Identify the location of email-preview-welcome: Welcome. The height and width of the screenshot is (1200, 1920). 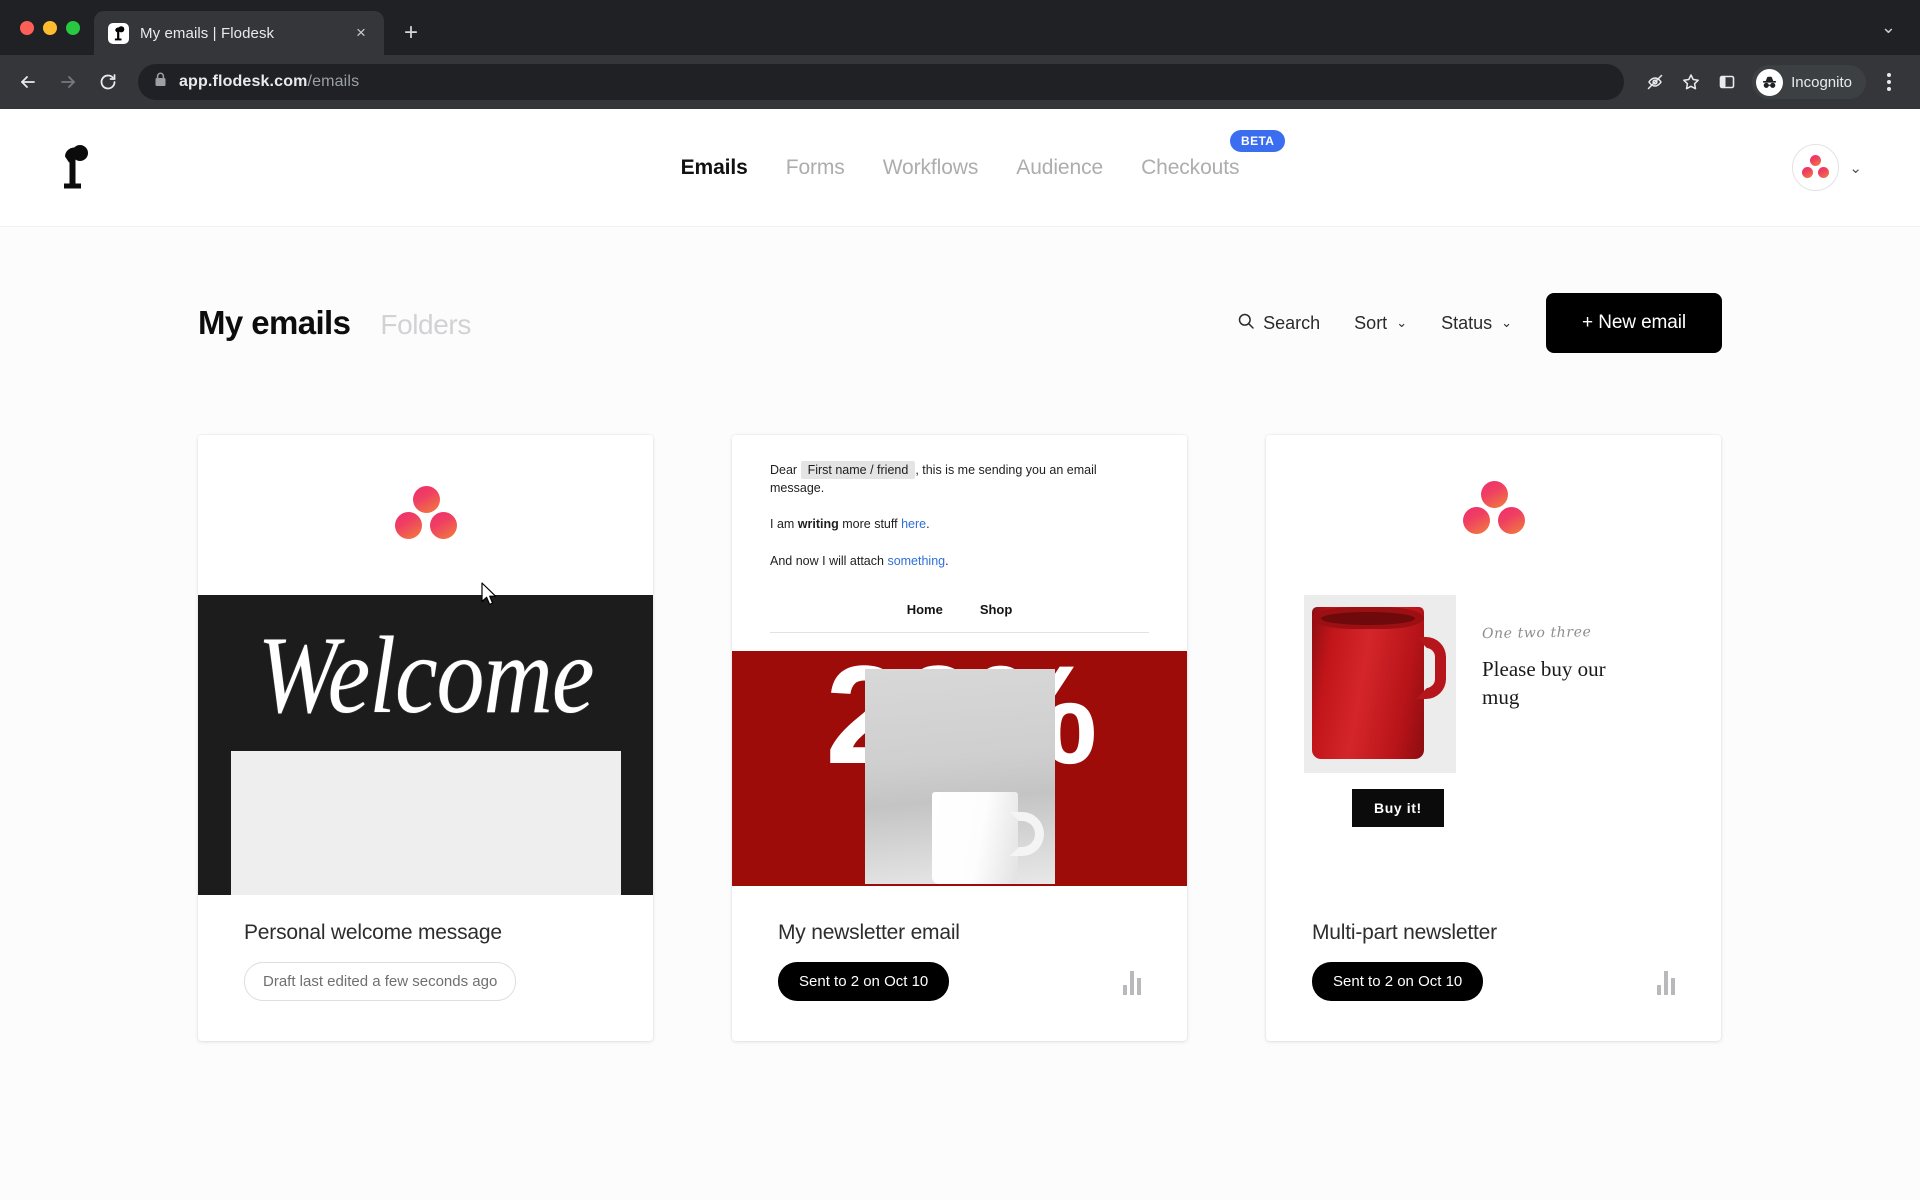
(425, 665).